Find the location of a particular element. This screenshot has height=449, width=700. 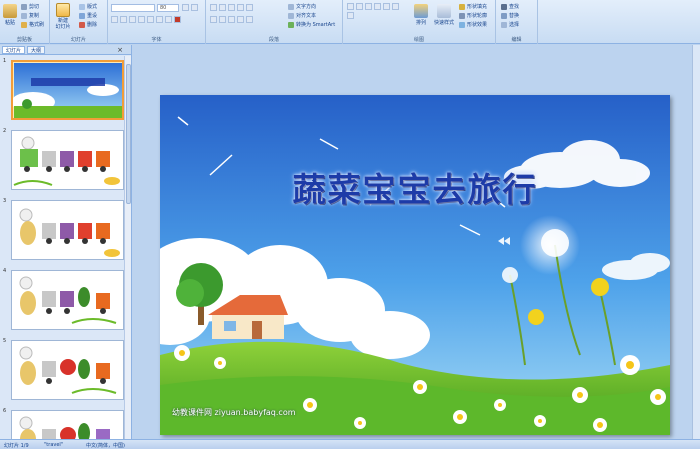

clipboard-group-label: 剪贴板 is located at coordinates (24, 40).